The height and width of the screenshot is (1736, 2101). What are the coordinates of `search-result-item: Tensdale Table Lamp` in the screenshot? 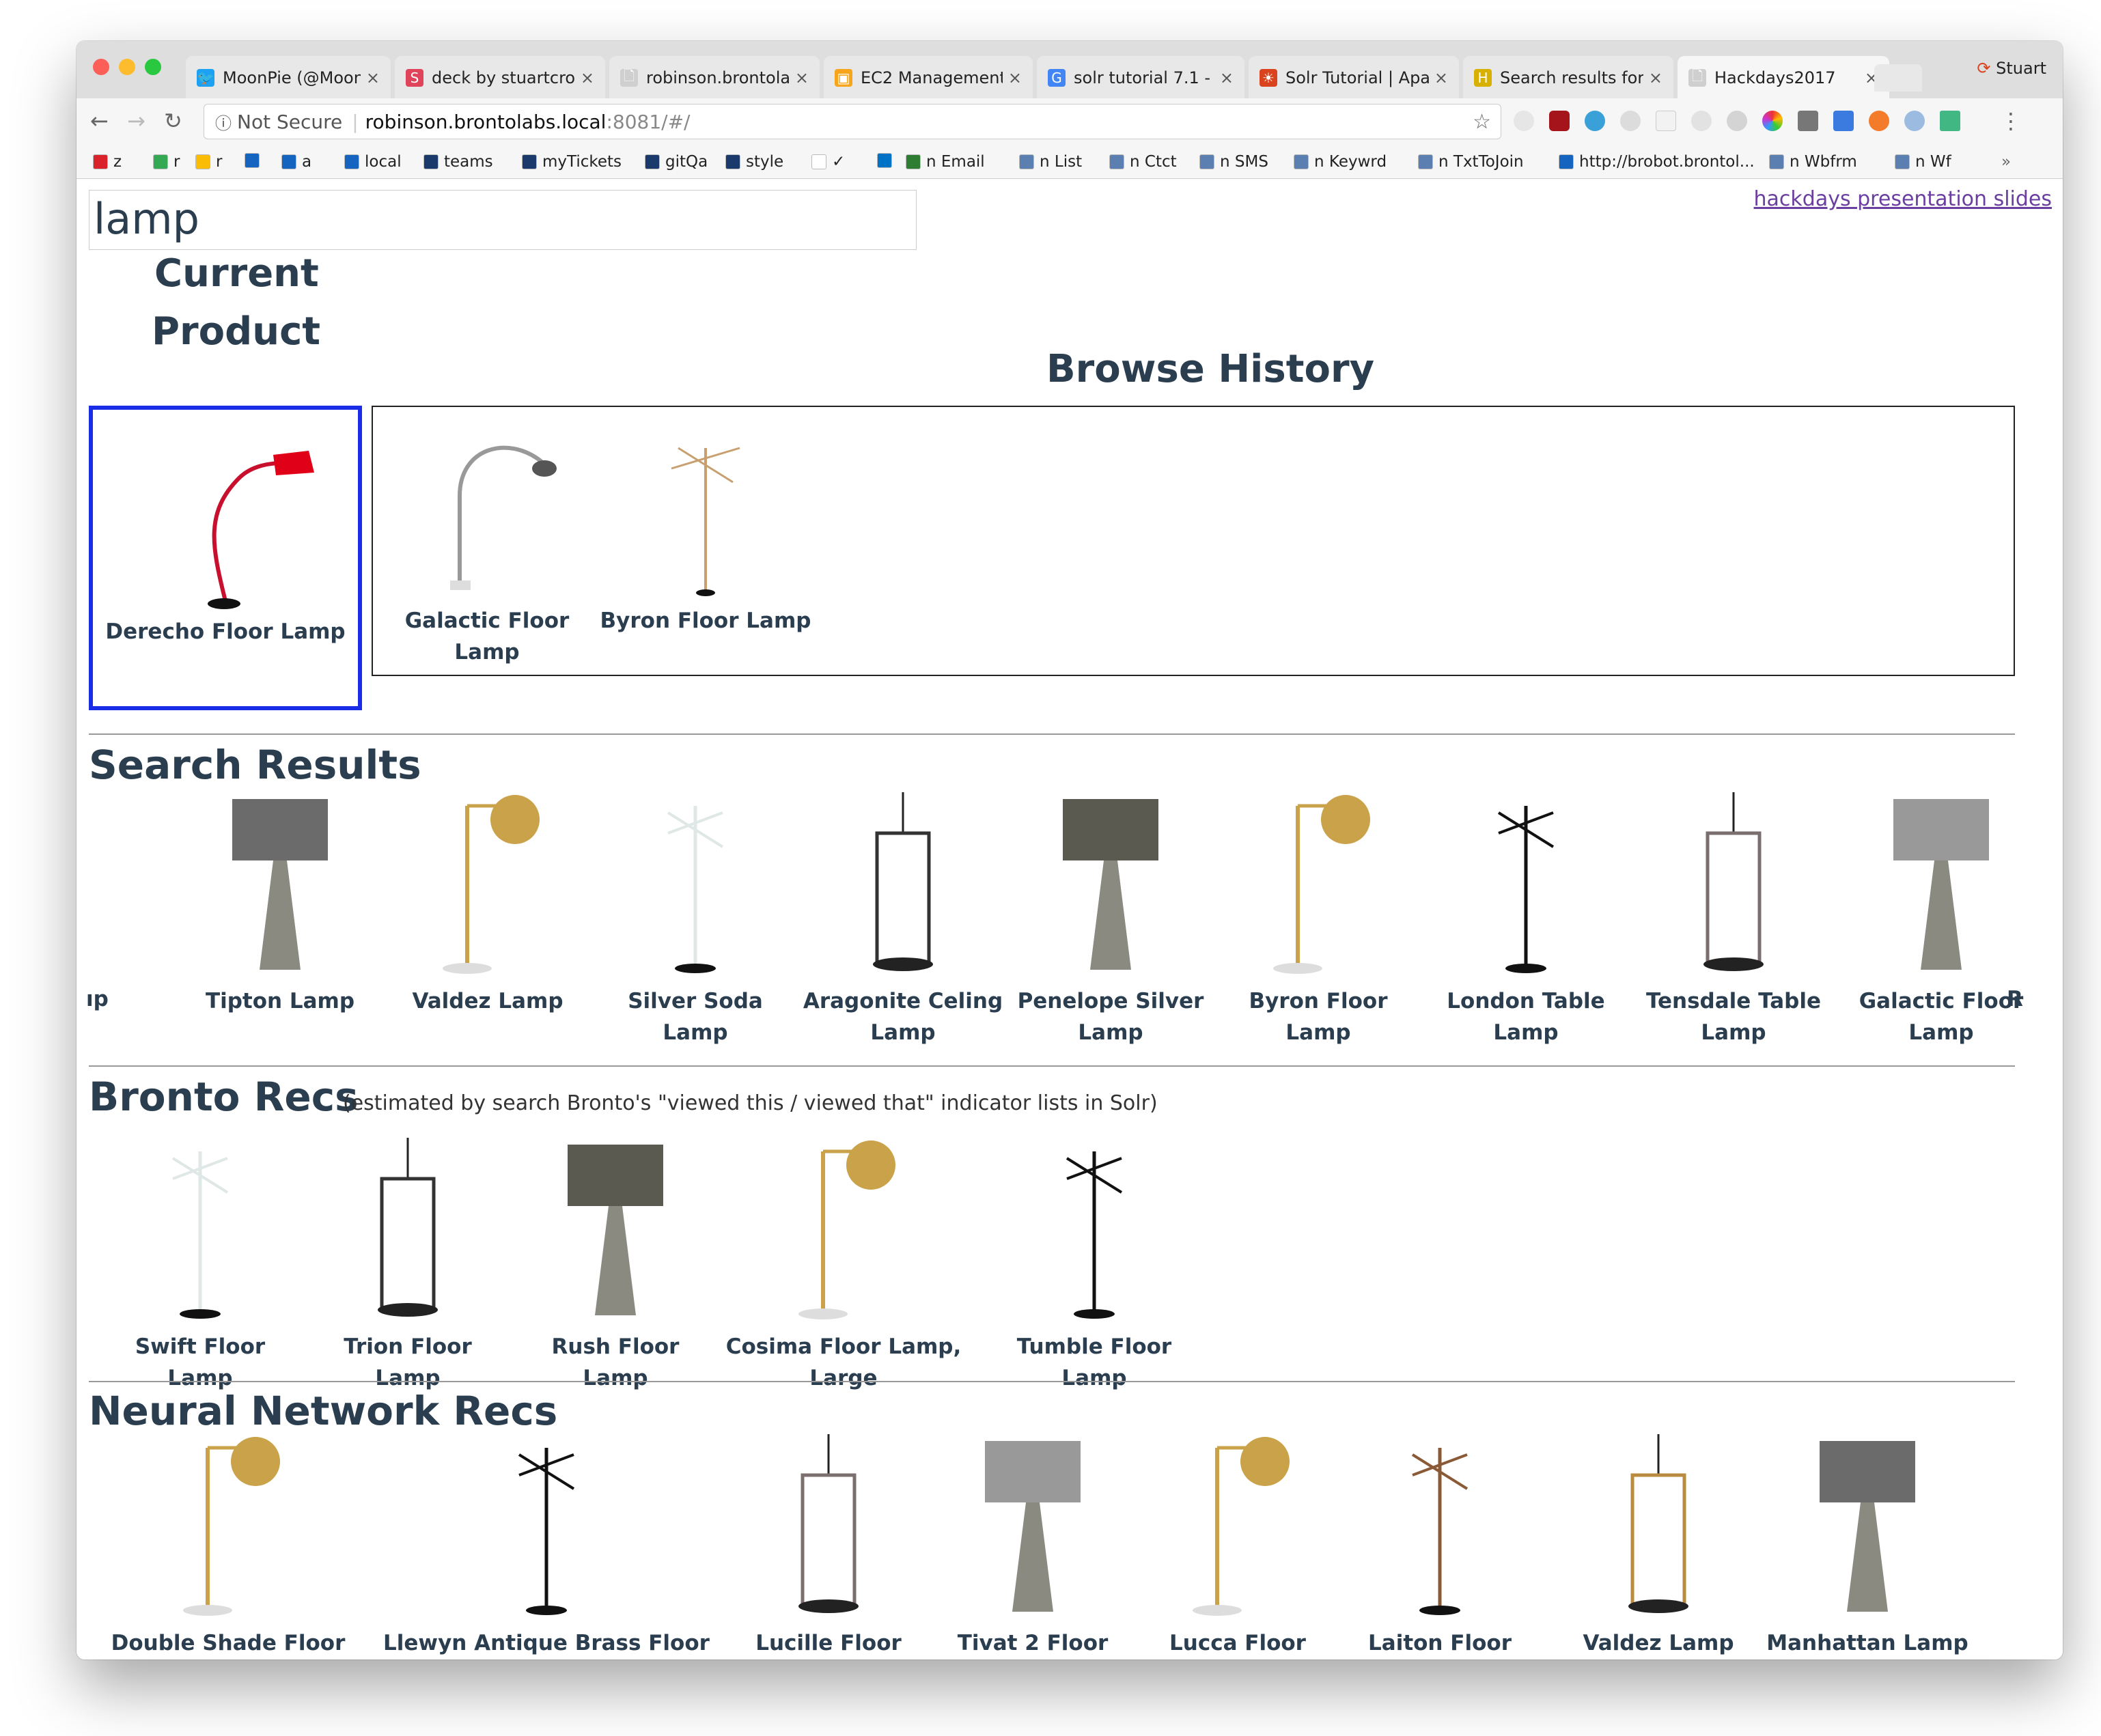 It's located at (1734, 920).